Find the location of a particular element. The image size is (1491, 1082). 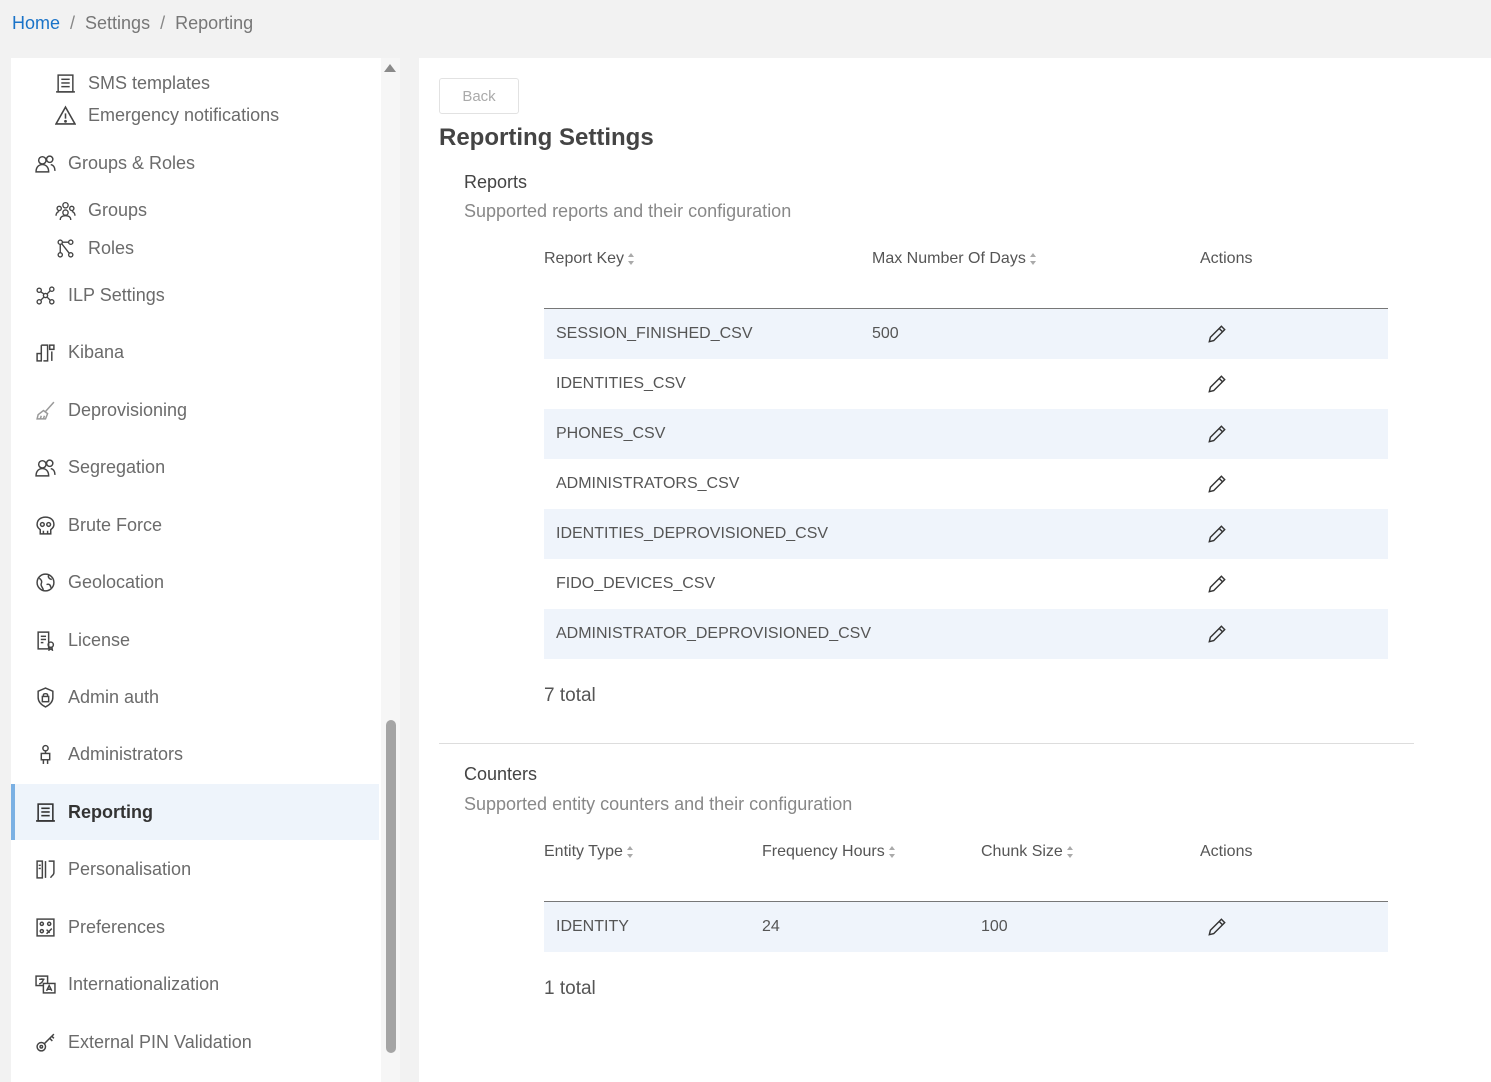

kibana-icon is located at coordinates (45, 352).